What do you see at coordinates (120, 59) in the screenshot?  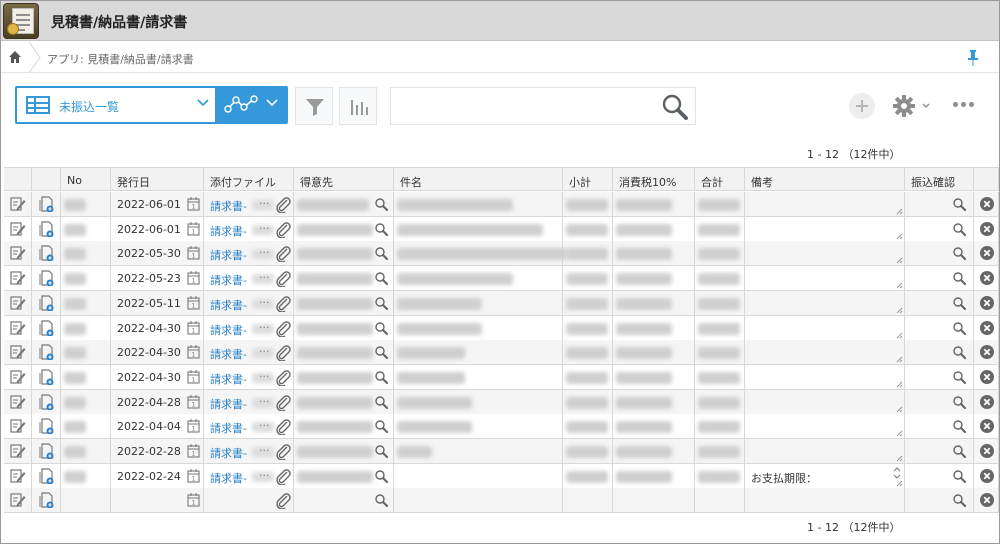 I see `breadcrumb-app-link: アプリ: 見積書/納品書/請求書` at bounding box center [120, 59].